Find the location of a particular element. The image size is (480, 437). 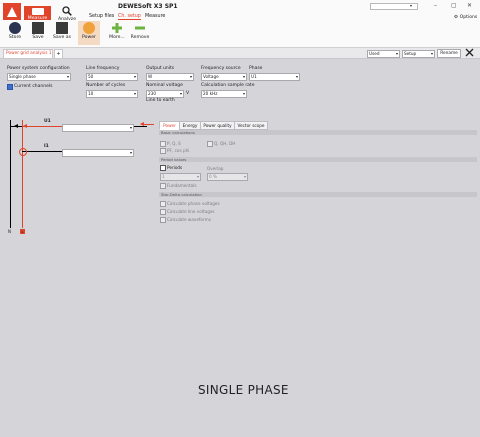

frequency-source-select: Voltage ▾ is located at coordinates (224, 77).